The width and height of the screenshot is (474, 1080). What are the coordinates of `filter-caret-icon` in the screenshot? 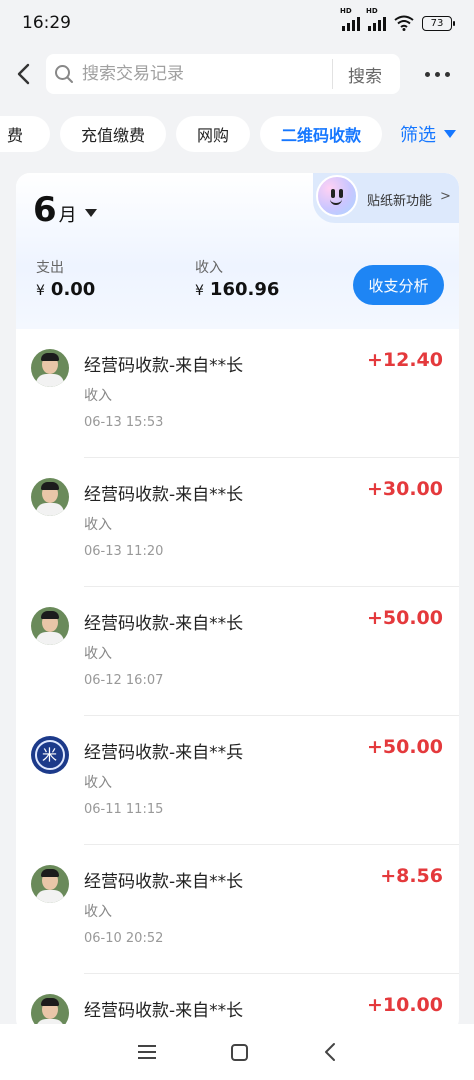 It's located at (450, 134).